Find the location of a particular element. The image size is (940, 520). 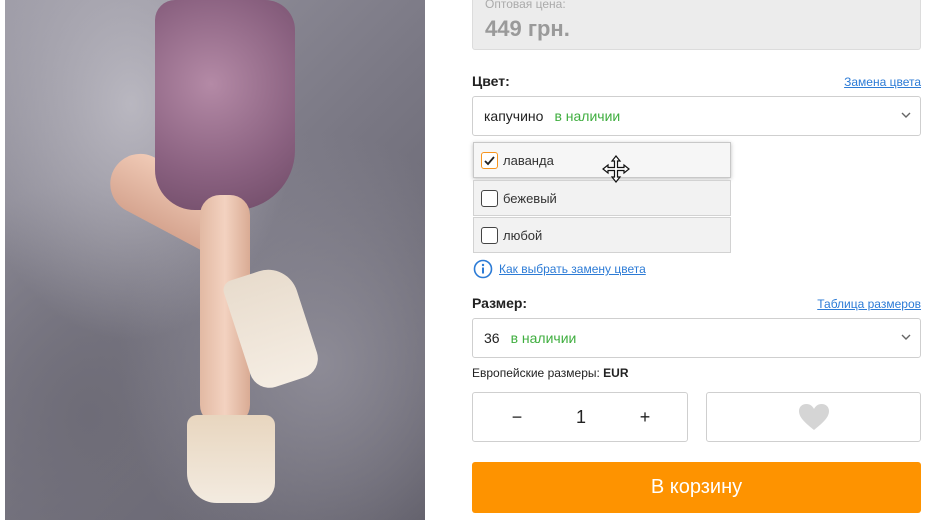

color-option-beige: бежевый is located at coordinates (602, 198).